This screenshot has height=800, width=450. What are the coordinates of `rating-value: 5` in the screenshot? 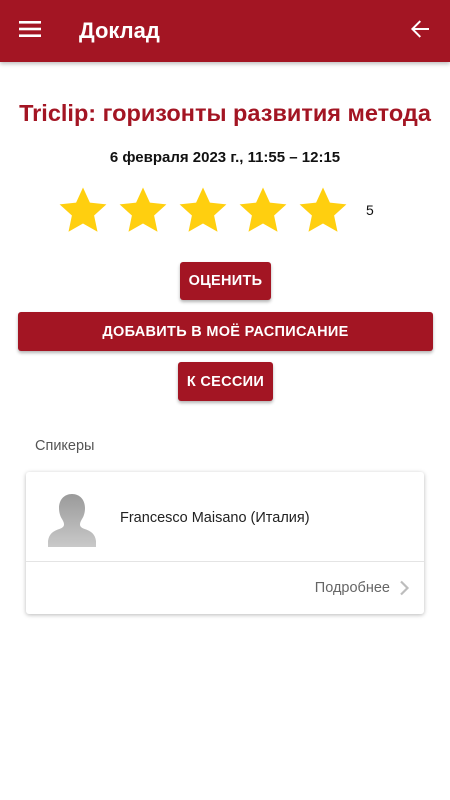 It's located at (370, 210).